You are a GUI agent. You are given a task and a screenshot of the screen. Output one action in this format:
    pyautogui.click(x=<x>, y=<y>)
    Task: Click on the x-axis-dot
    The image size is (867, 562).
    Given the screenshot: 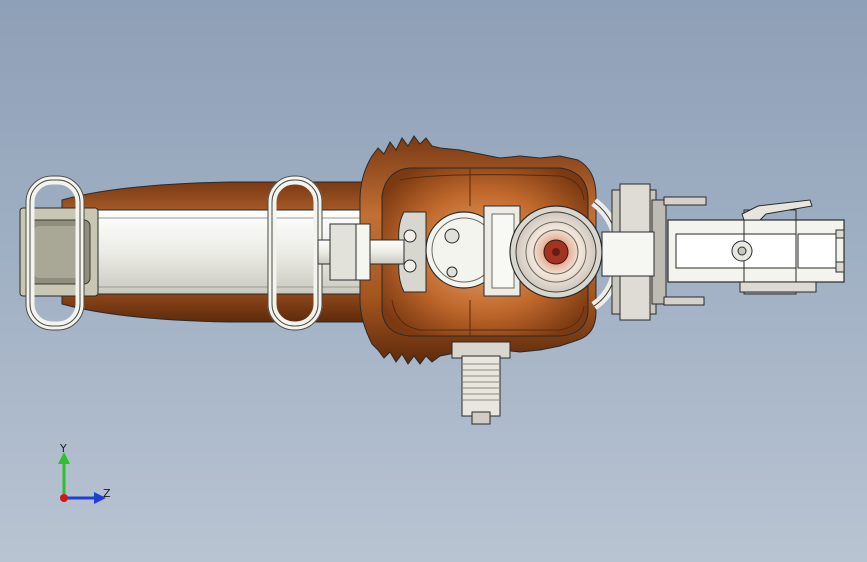 What is the action you would take?
    pyautogui.click(x=64, y=498)
    